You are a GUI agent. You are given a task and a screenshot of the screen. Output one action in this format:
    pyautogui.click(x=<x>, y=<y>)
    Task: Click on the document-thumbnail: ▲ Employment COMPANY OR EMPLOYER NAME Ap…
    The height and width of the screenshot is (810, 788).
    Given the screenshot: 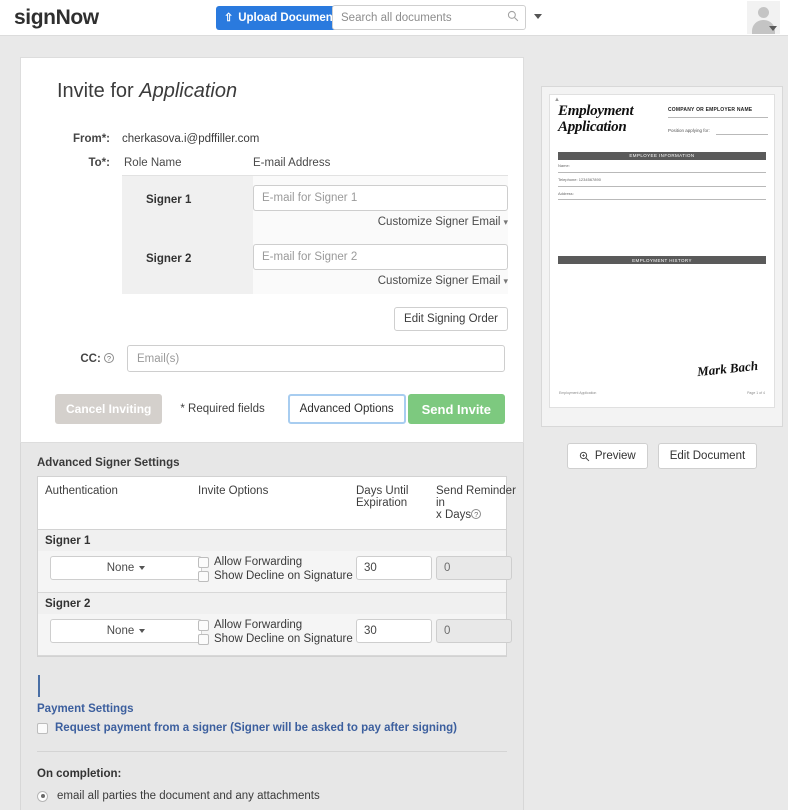 What is the action you would take?
    pyautogui.click(x=662, y=251)
    